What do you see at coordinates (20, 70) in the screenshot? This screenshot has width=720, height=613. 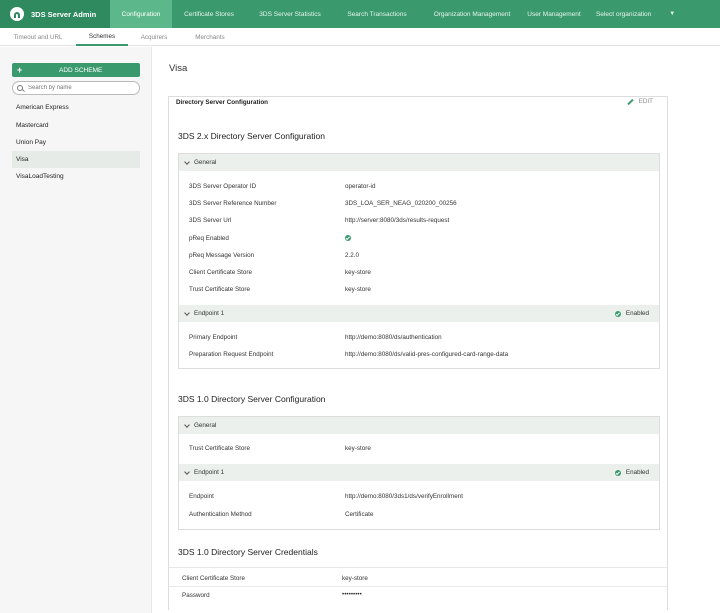 I see `plus-icon: +` at bounding box center [20, 70].